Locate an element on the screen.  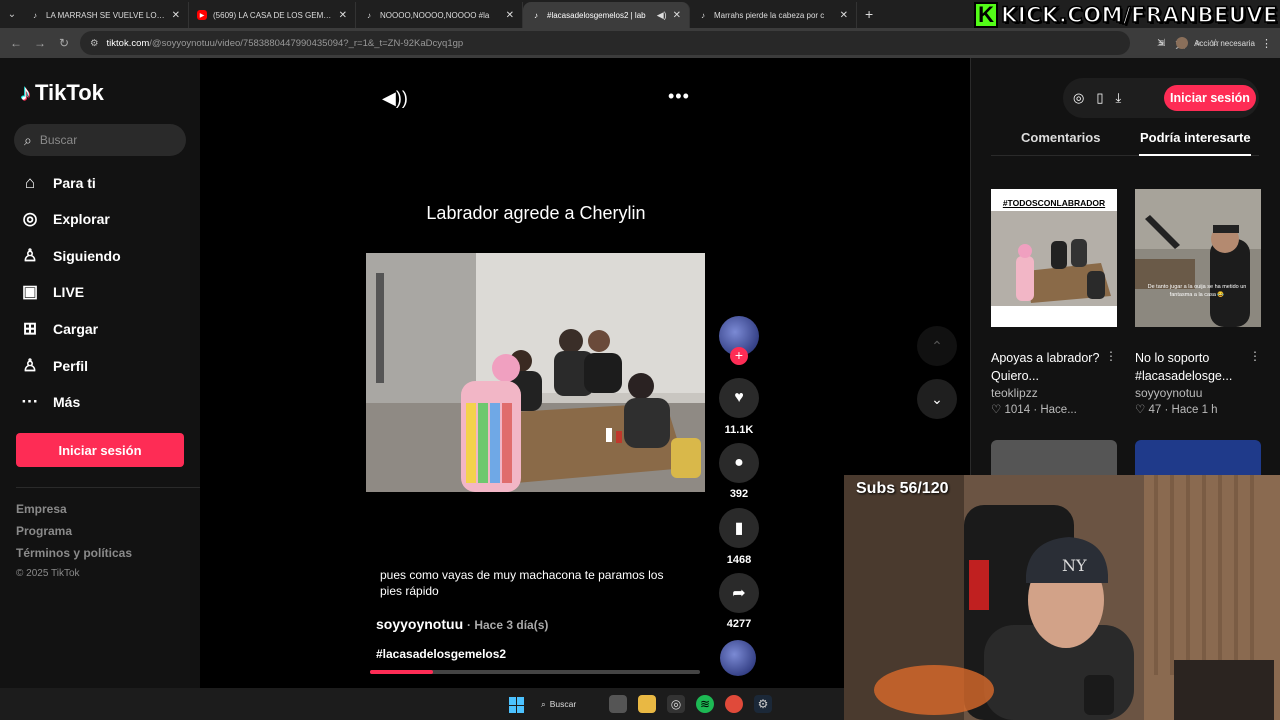
forward-icon: → is located at coordinates (40, 43).